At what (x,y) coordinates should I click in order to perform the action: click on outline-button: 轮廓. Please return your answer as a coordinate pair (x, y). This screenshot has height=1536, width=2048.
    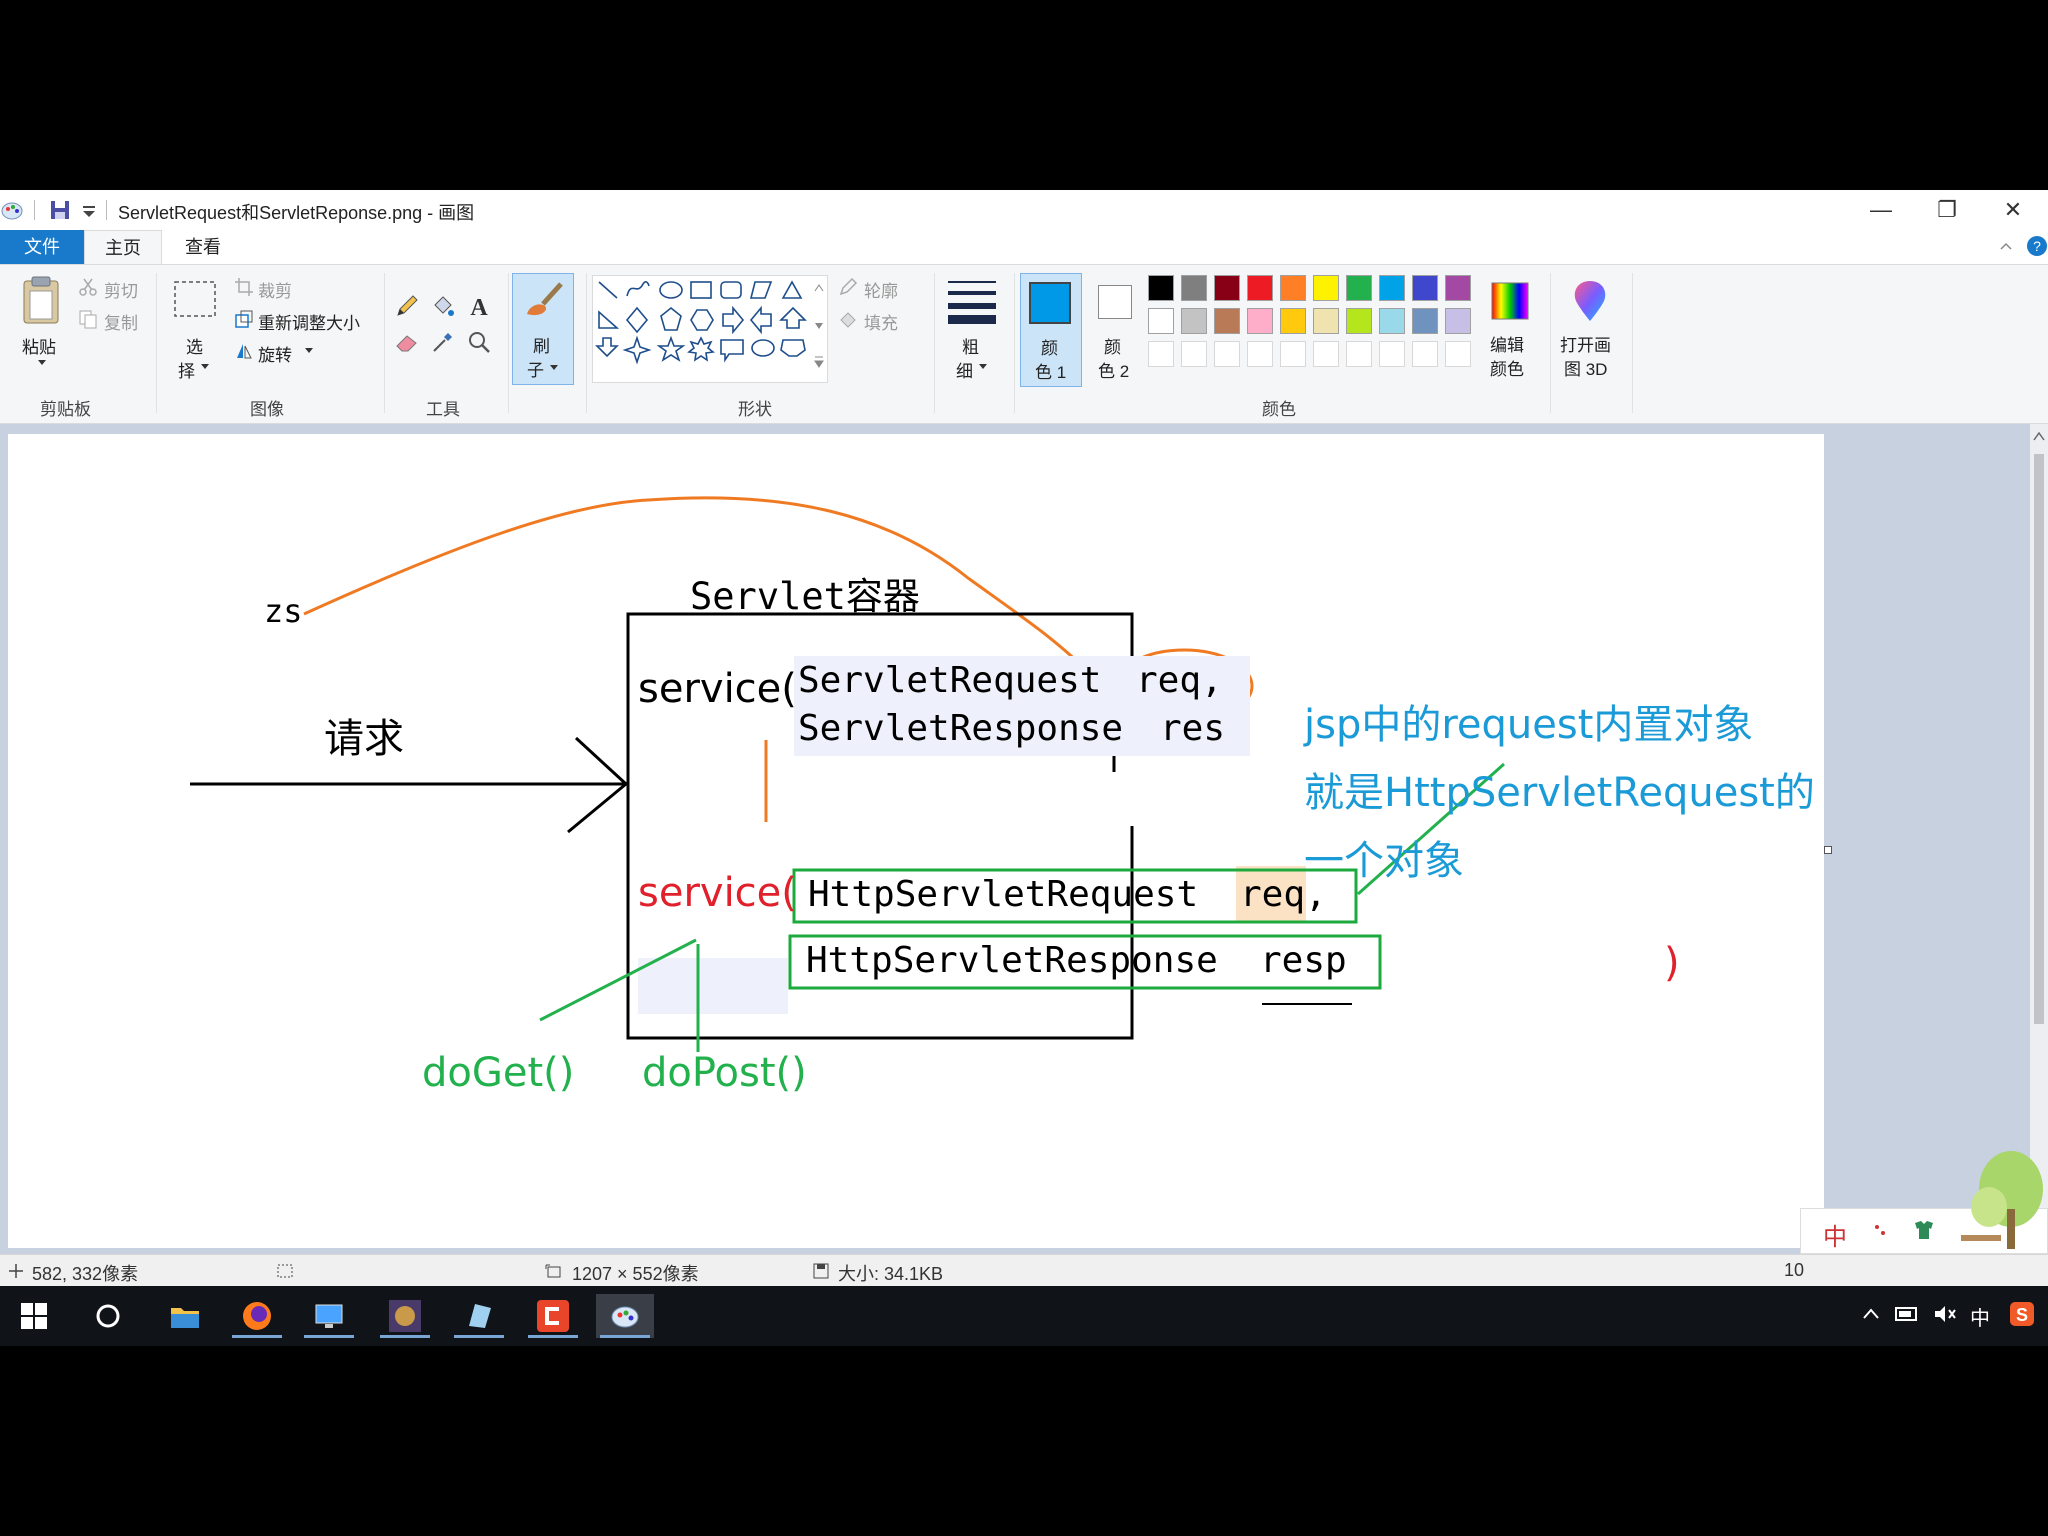
    Looking at the image, I should click on (881, 289).